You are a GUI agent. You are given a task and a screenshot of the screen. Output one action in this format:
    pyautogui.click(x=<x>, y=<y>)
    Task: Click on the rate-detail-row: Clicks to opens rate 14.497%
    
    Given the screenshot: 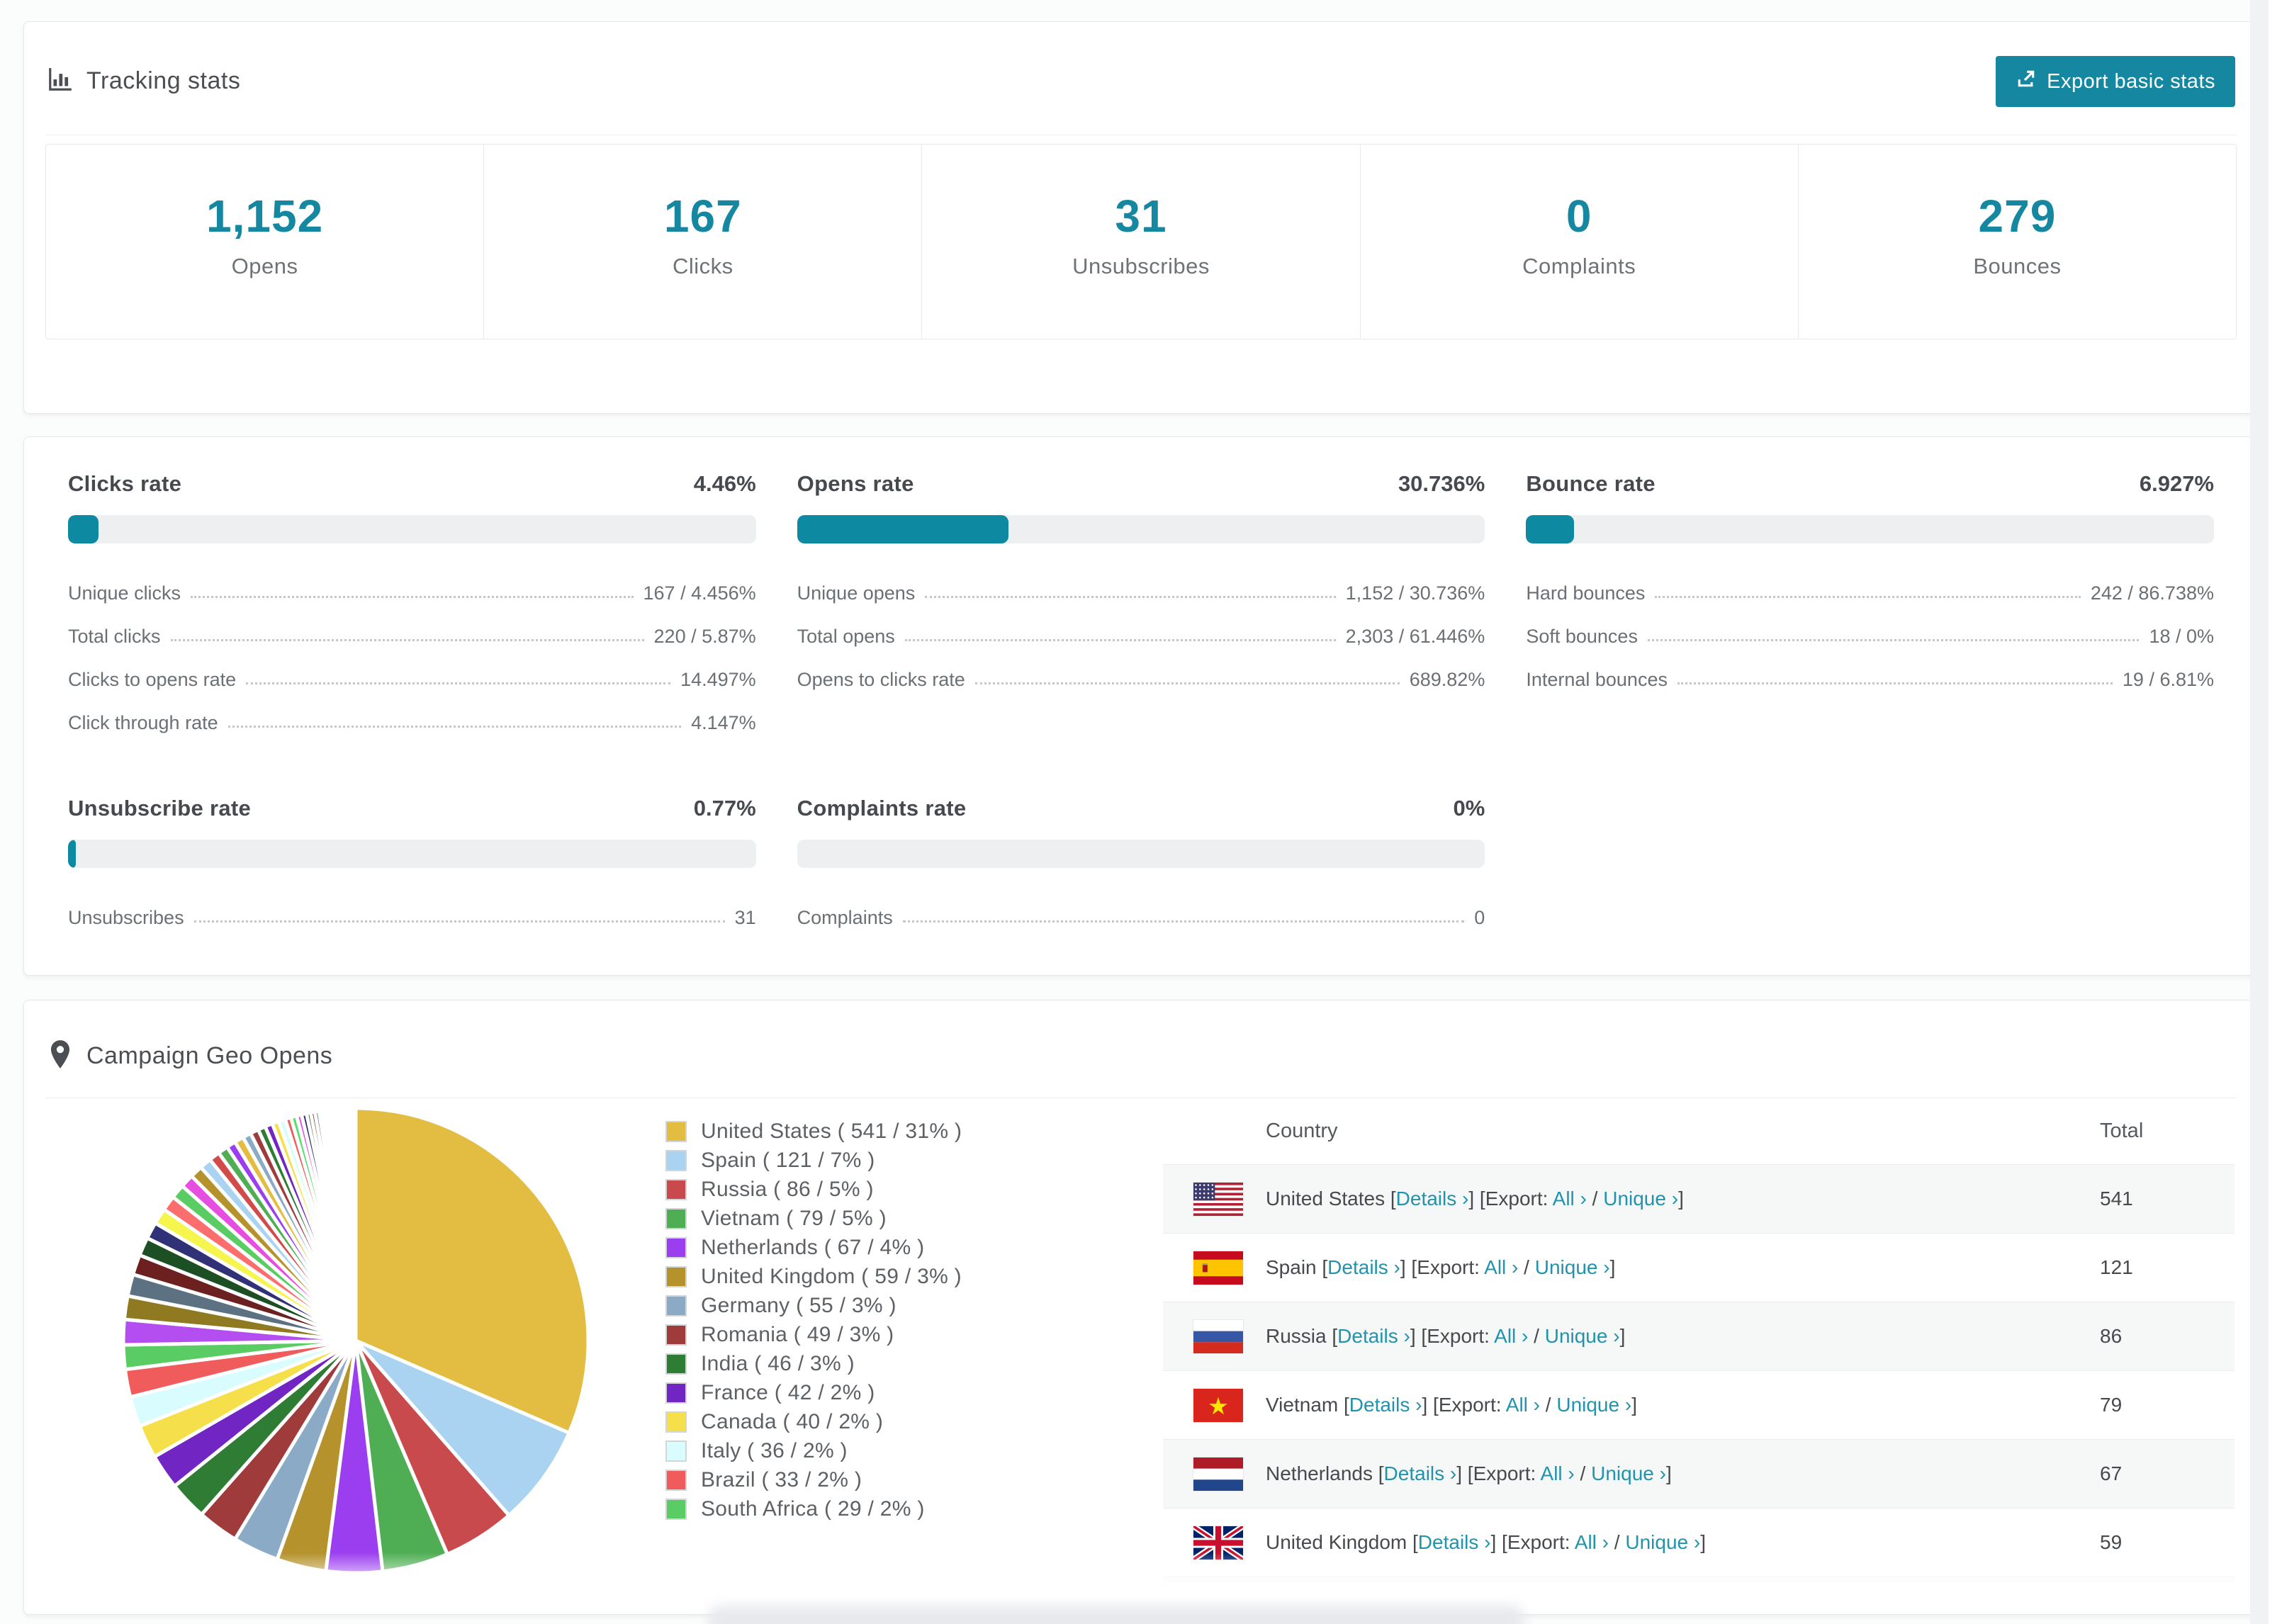 What is the action you would take?
    pyautogui.click(x=412, y=680)
    